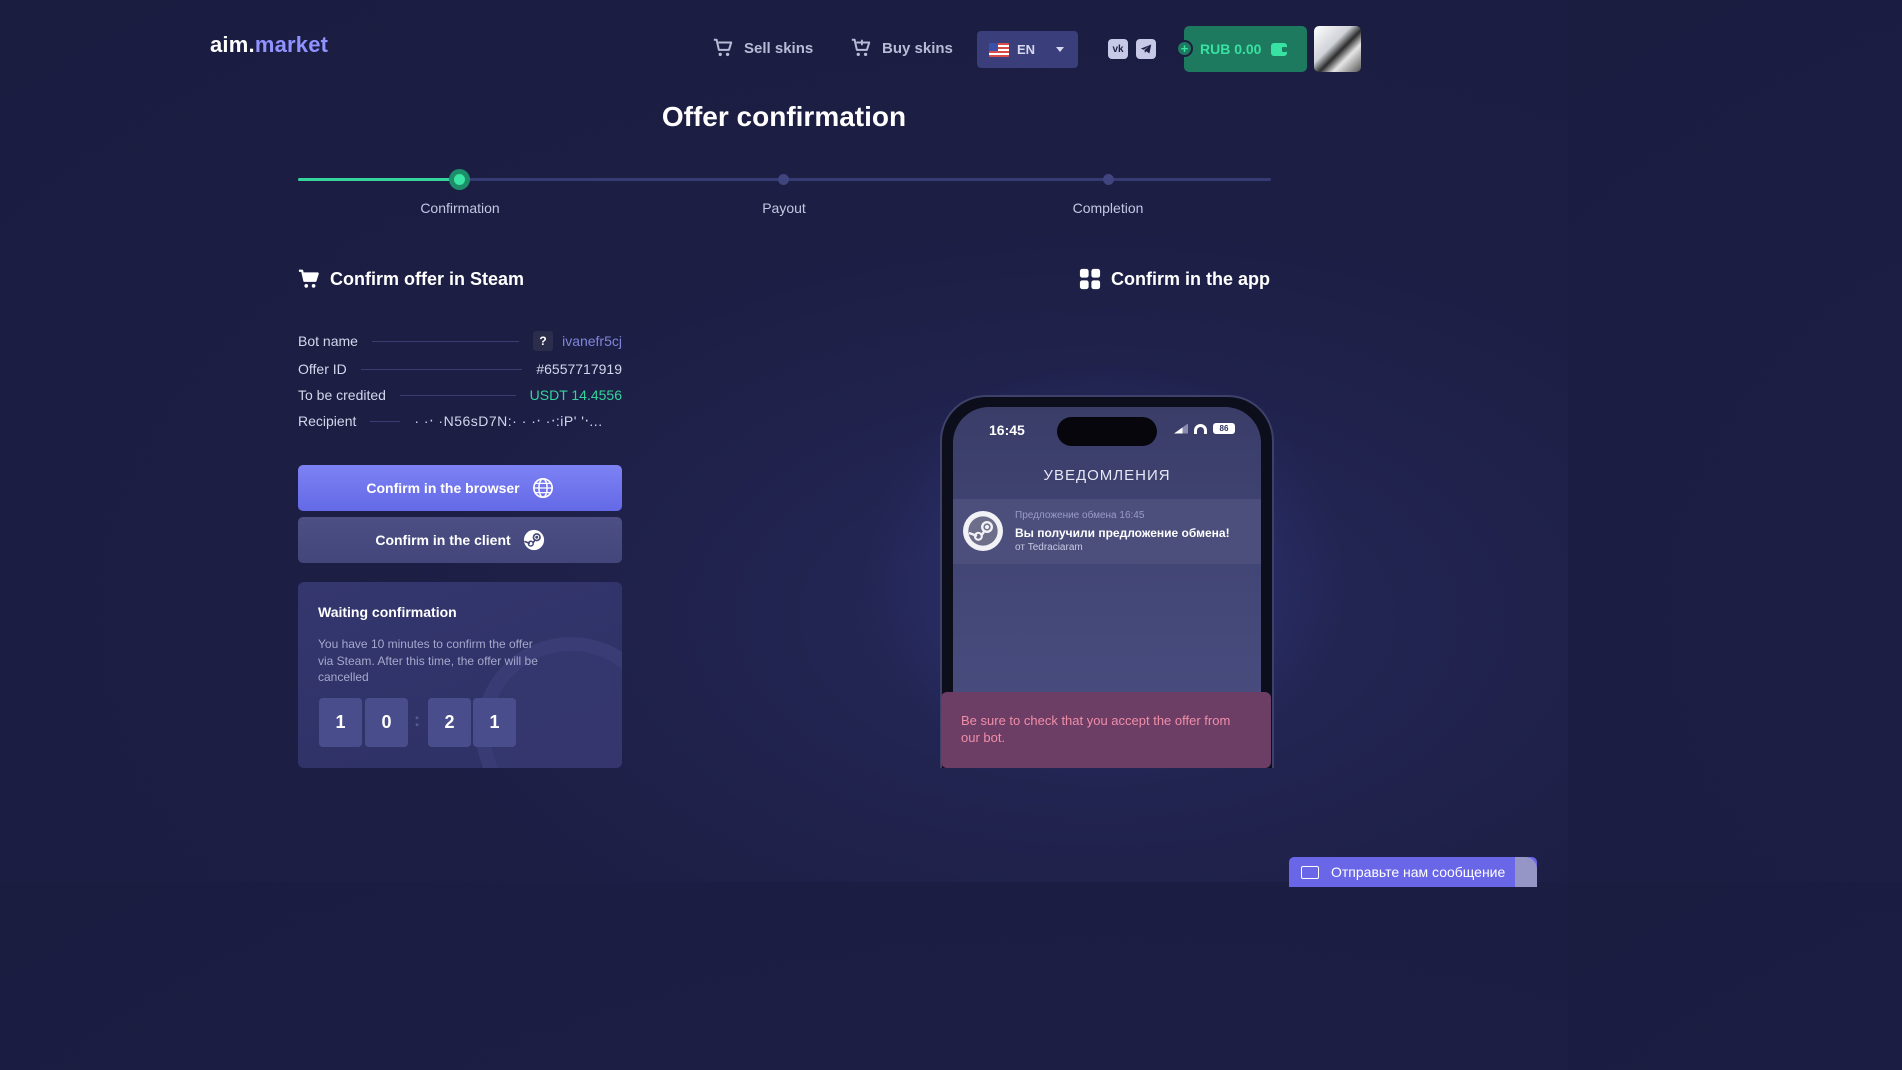 Image resolution: width=1902 pixels, height=1070 pixels. I want to click on chat-widget-button: Отправьте нам сообщение, so click(1413, 872).